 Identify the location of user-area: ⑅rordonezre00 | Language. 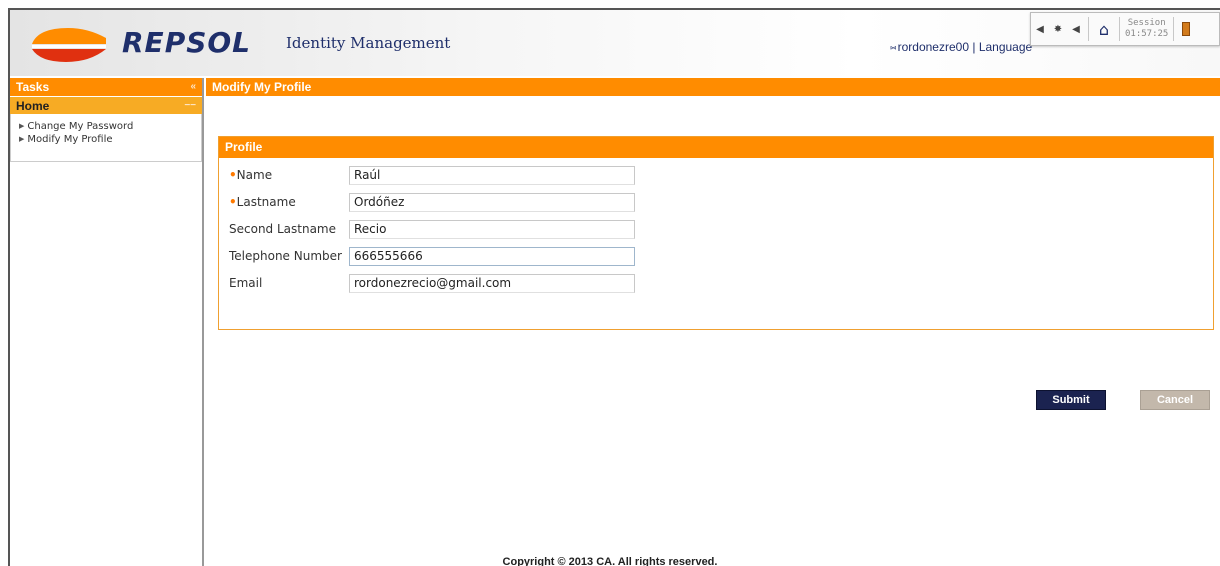
(961, 47).